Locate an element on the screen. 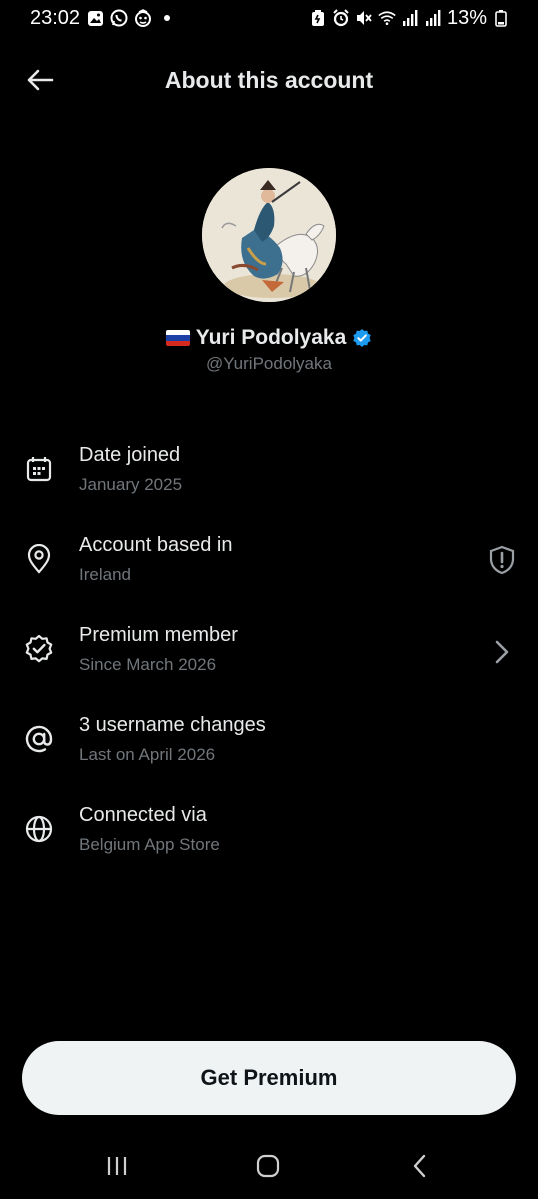 This screenshot has width=538, height=1199. home-icon is located at coordinates (268, 1166).